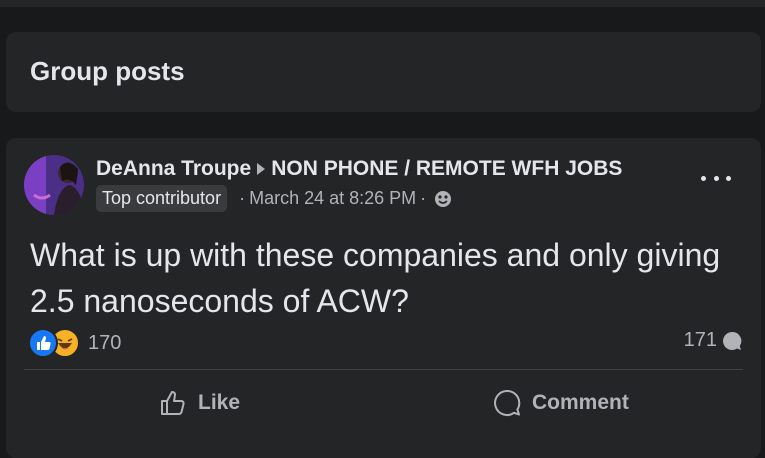 Image resolution: width=765 pixels, height=458 pixels. I want to click on avatar-image, so click(54, 185).